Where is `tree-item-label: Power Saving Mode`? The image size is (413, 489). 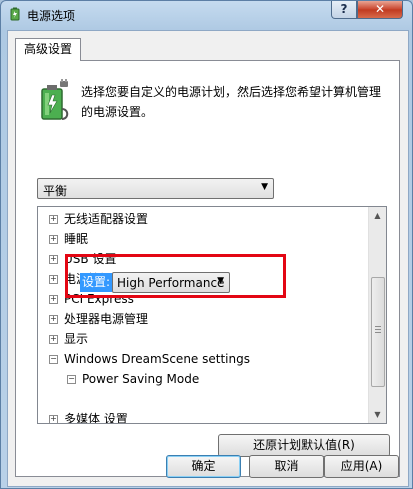
tree-item-label: Power Saving Mode is located at coordinates (141, 379).